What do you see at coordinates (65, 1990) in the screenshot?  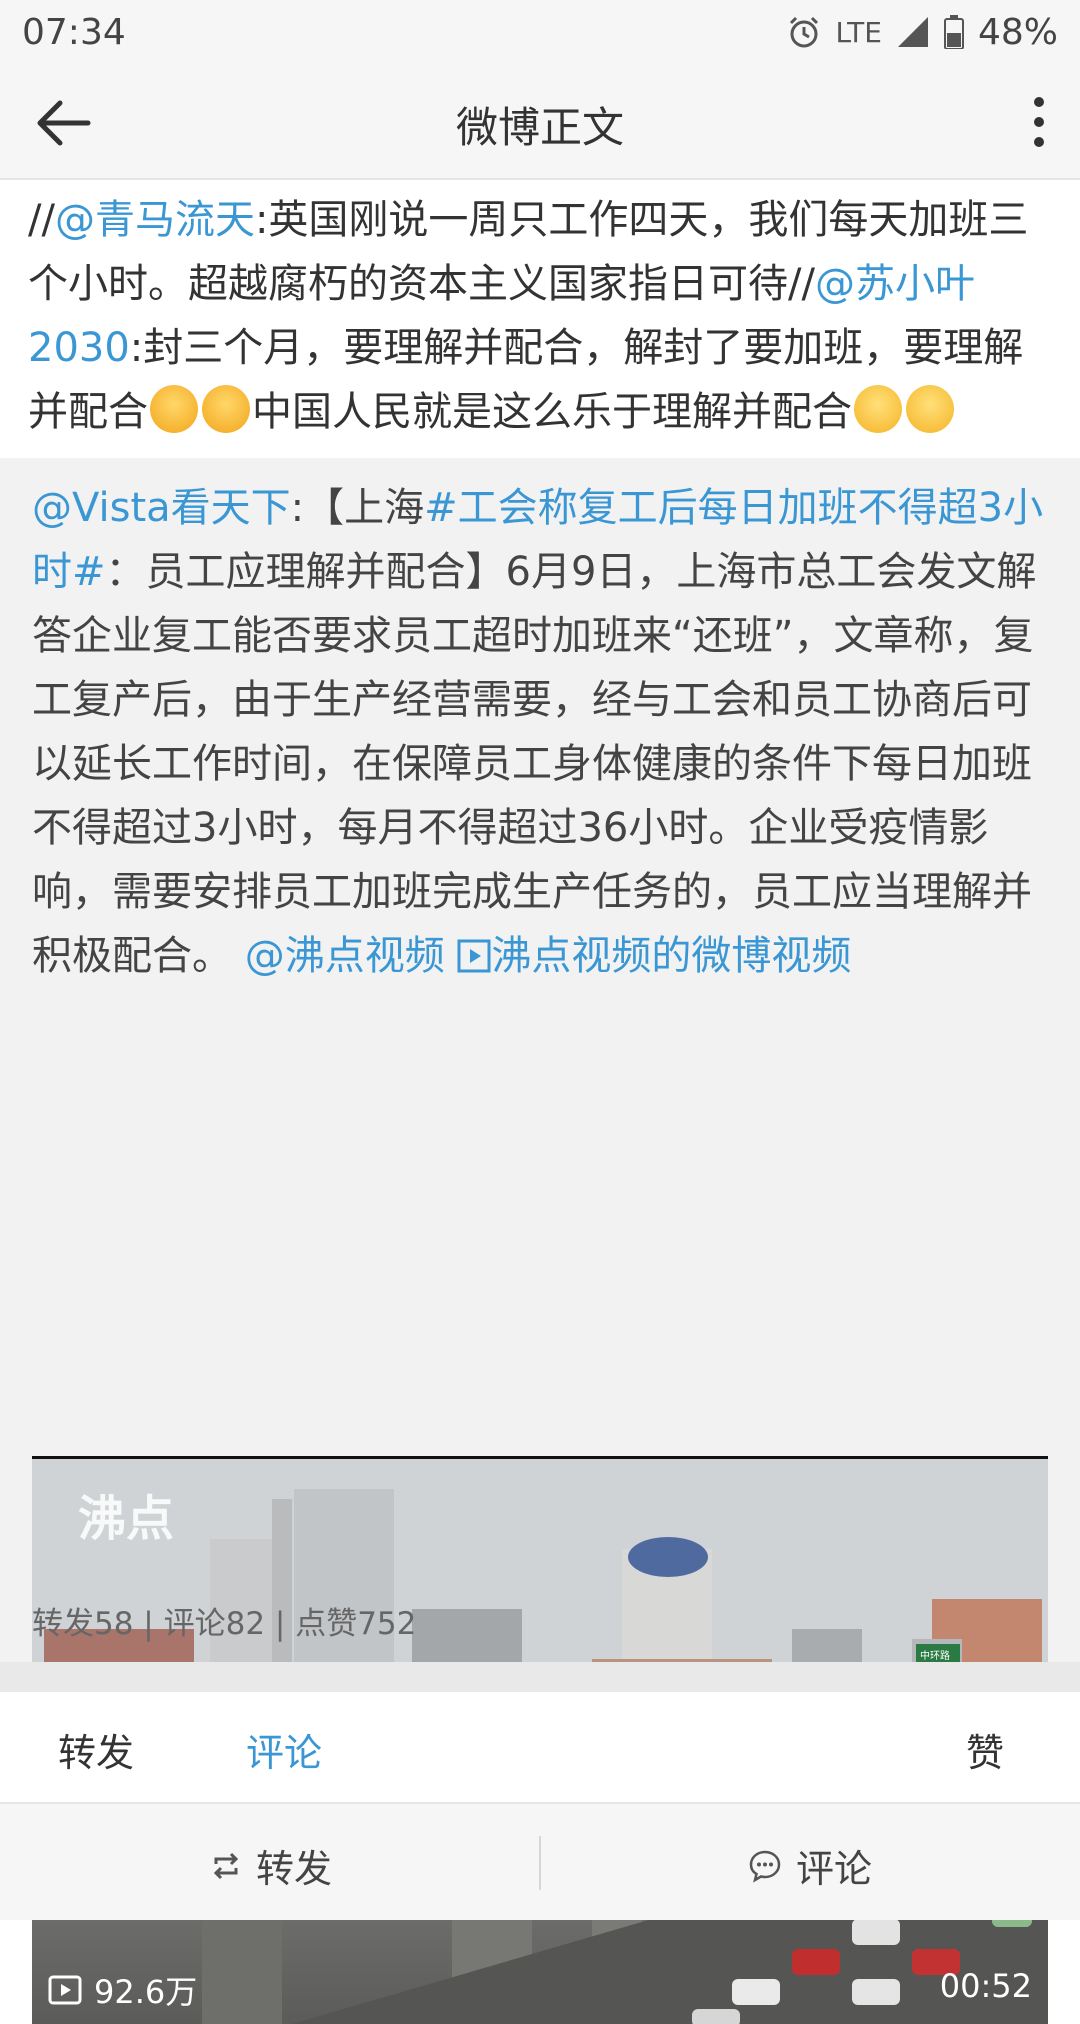 I see `play-count-icon` at bounding box center [65, 1990].